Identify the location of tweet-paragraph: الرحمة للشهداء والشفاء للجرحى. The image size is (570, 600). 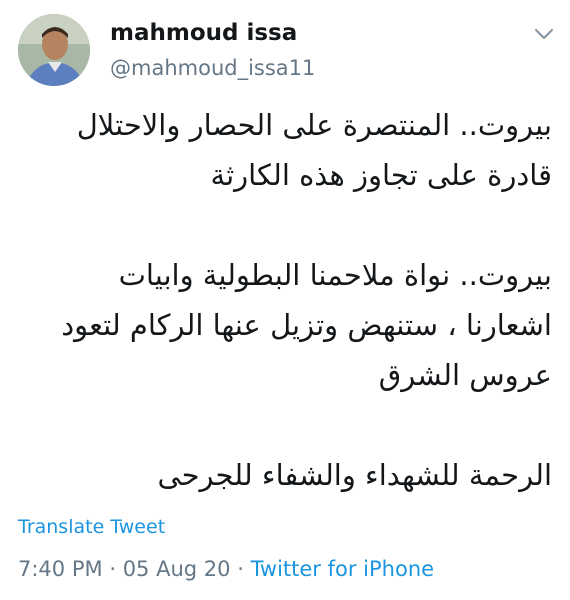
(292, 475).